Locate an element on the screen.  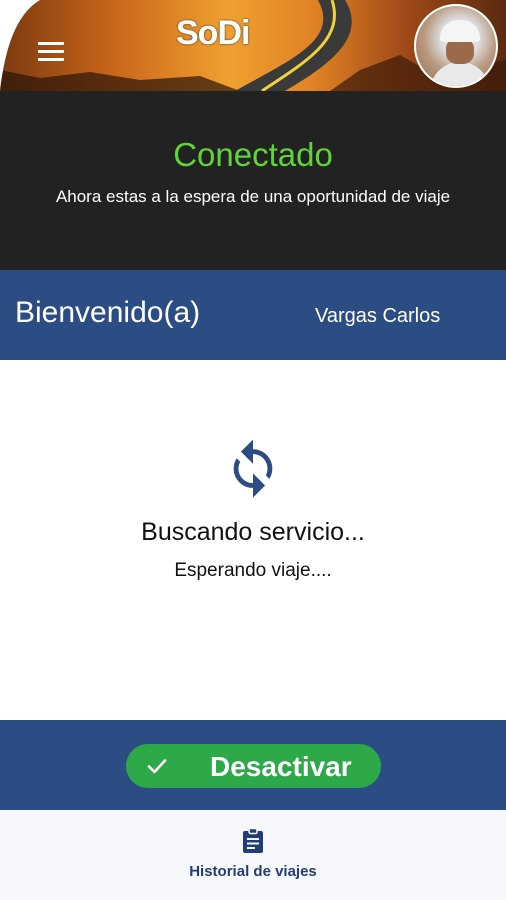
nav-item-trip-history: Historial de viajes is located at coordinates (253, 858).